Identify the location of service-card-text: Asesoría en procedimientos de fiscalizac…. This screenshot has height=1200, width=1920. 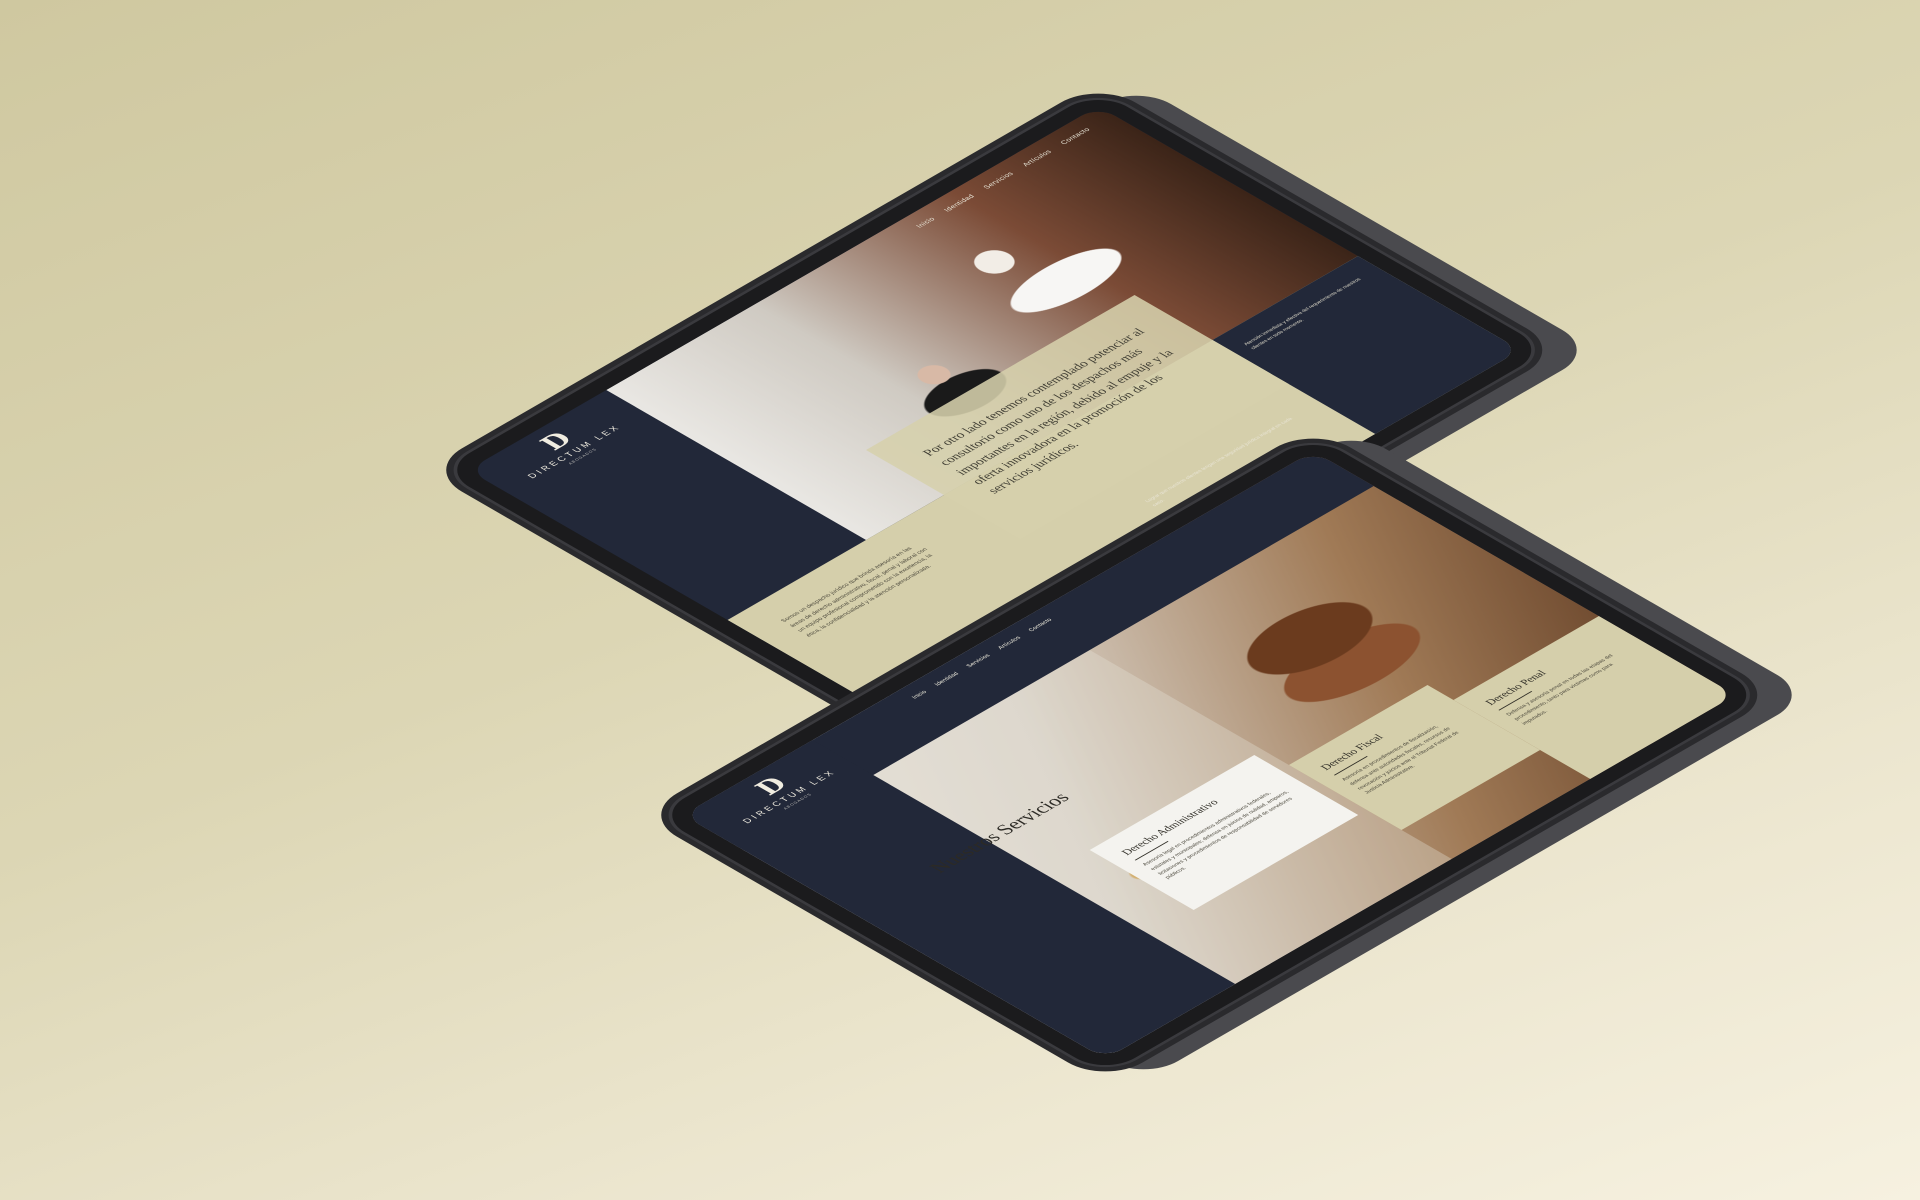
(1400, 760).